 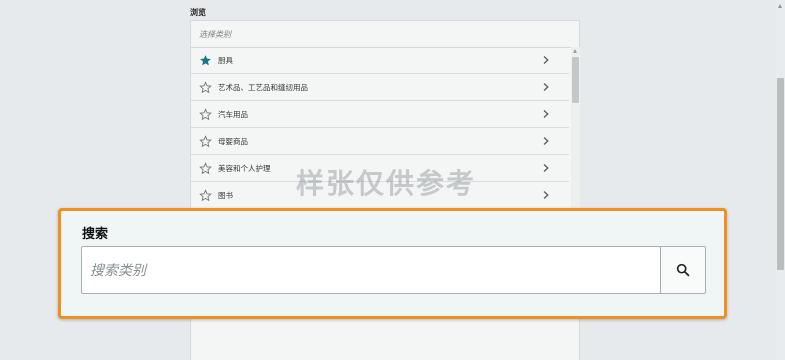 What do you see at coordinates (233, 114) in the screenshot?
I see `category-item-label: 汽车用品` at bounding box center [233, 114].